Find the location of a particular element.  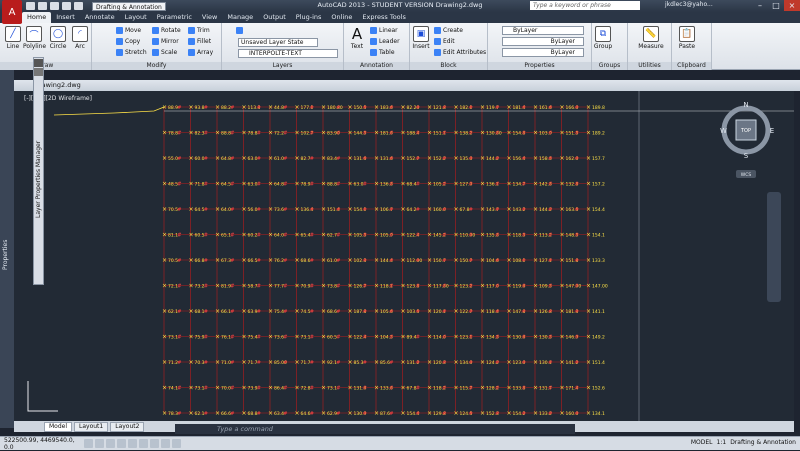

application-menu-button: A is located at coordinates (12, 12).